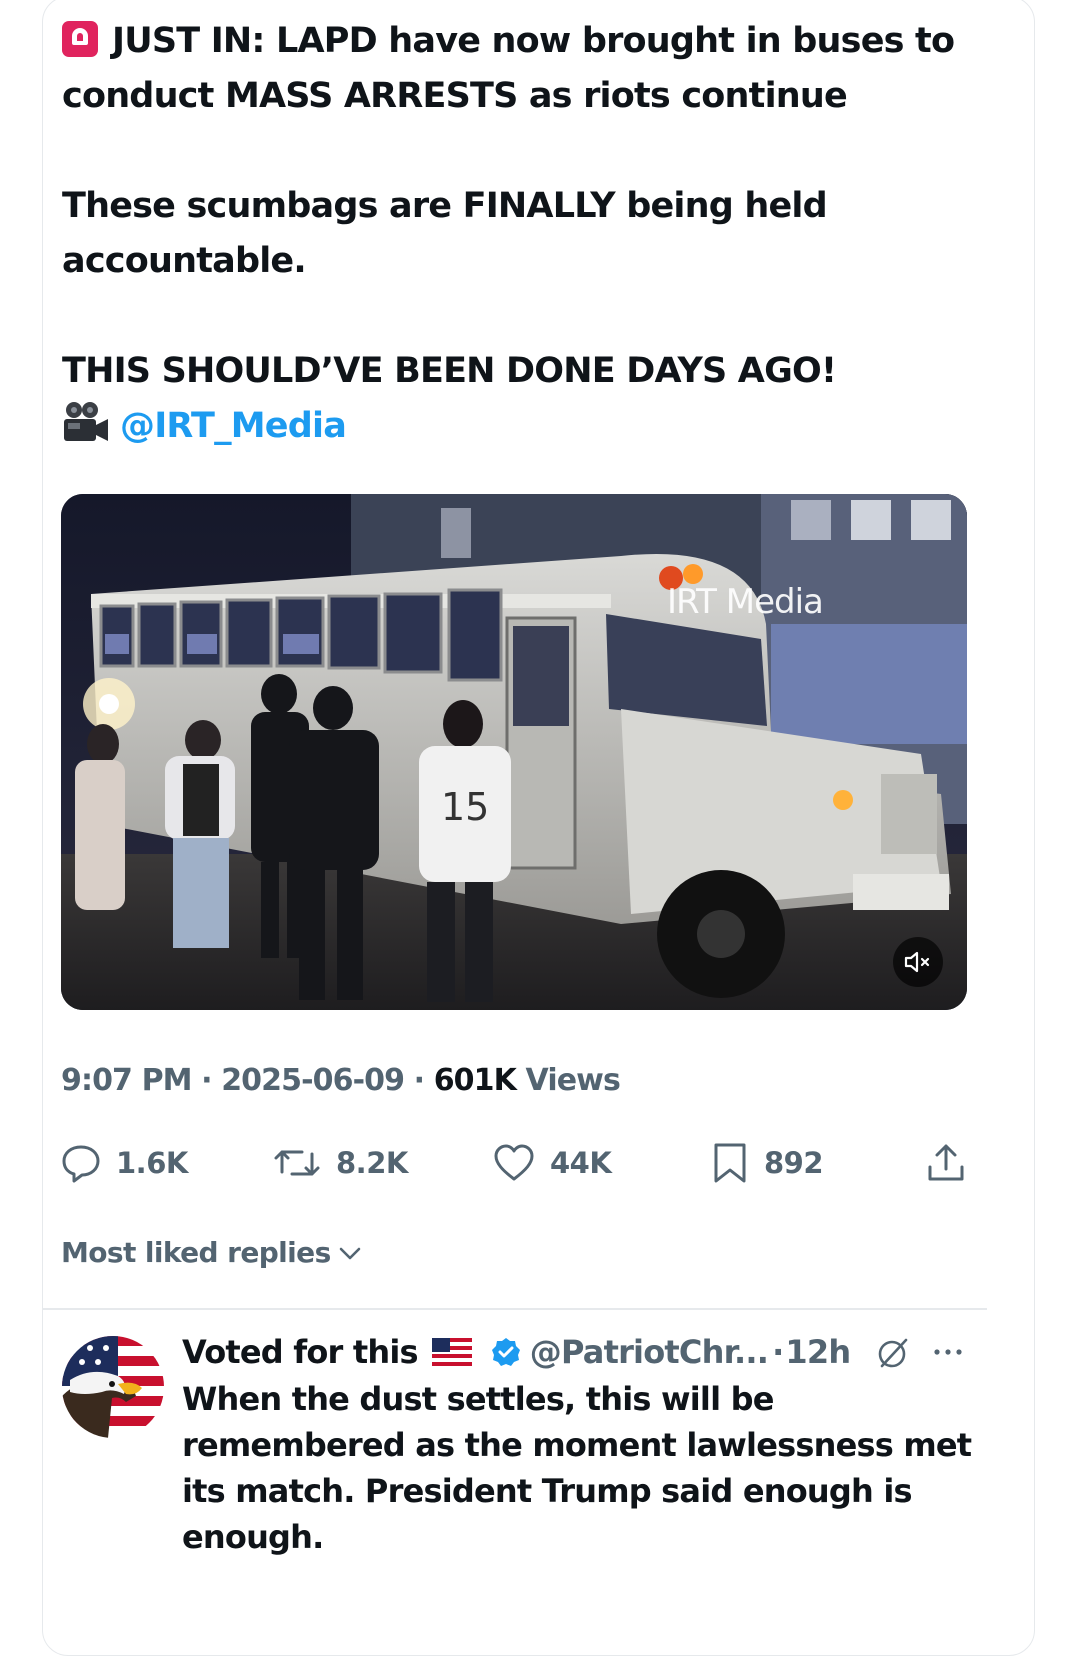  I want to click on tweet-date: 2025-06-09, so click(313, 1080).